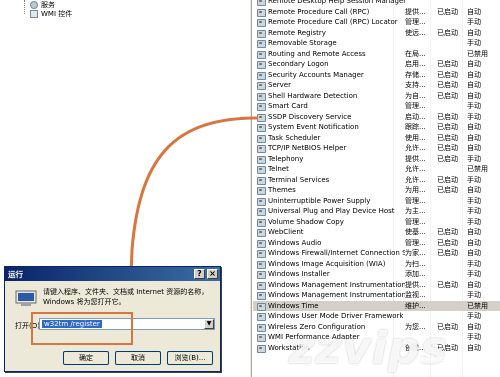 The height and width of the screenshot is (377, 500). Describe the element at coordinates (376, 75) in the screenshot. I see `service-row: Security Accounts Manager 存储... 已启动 自动` at that location.